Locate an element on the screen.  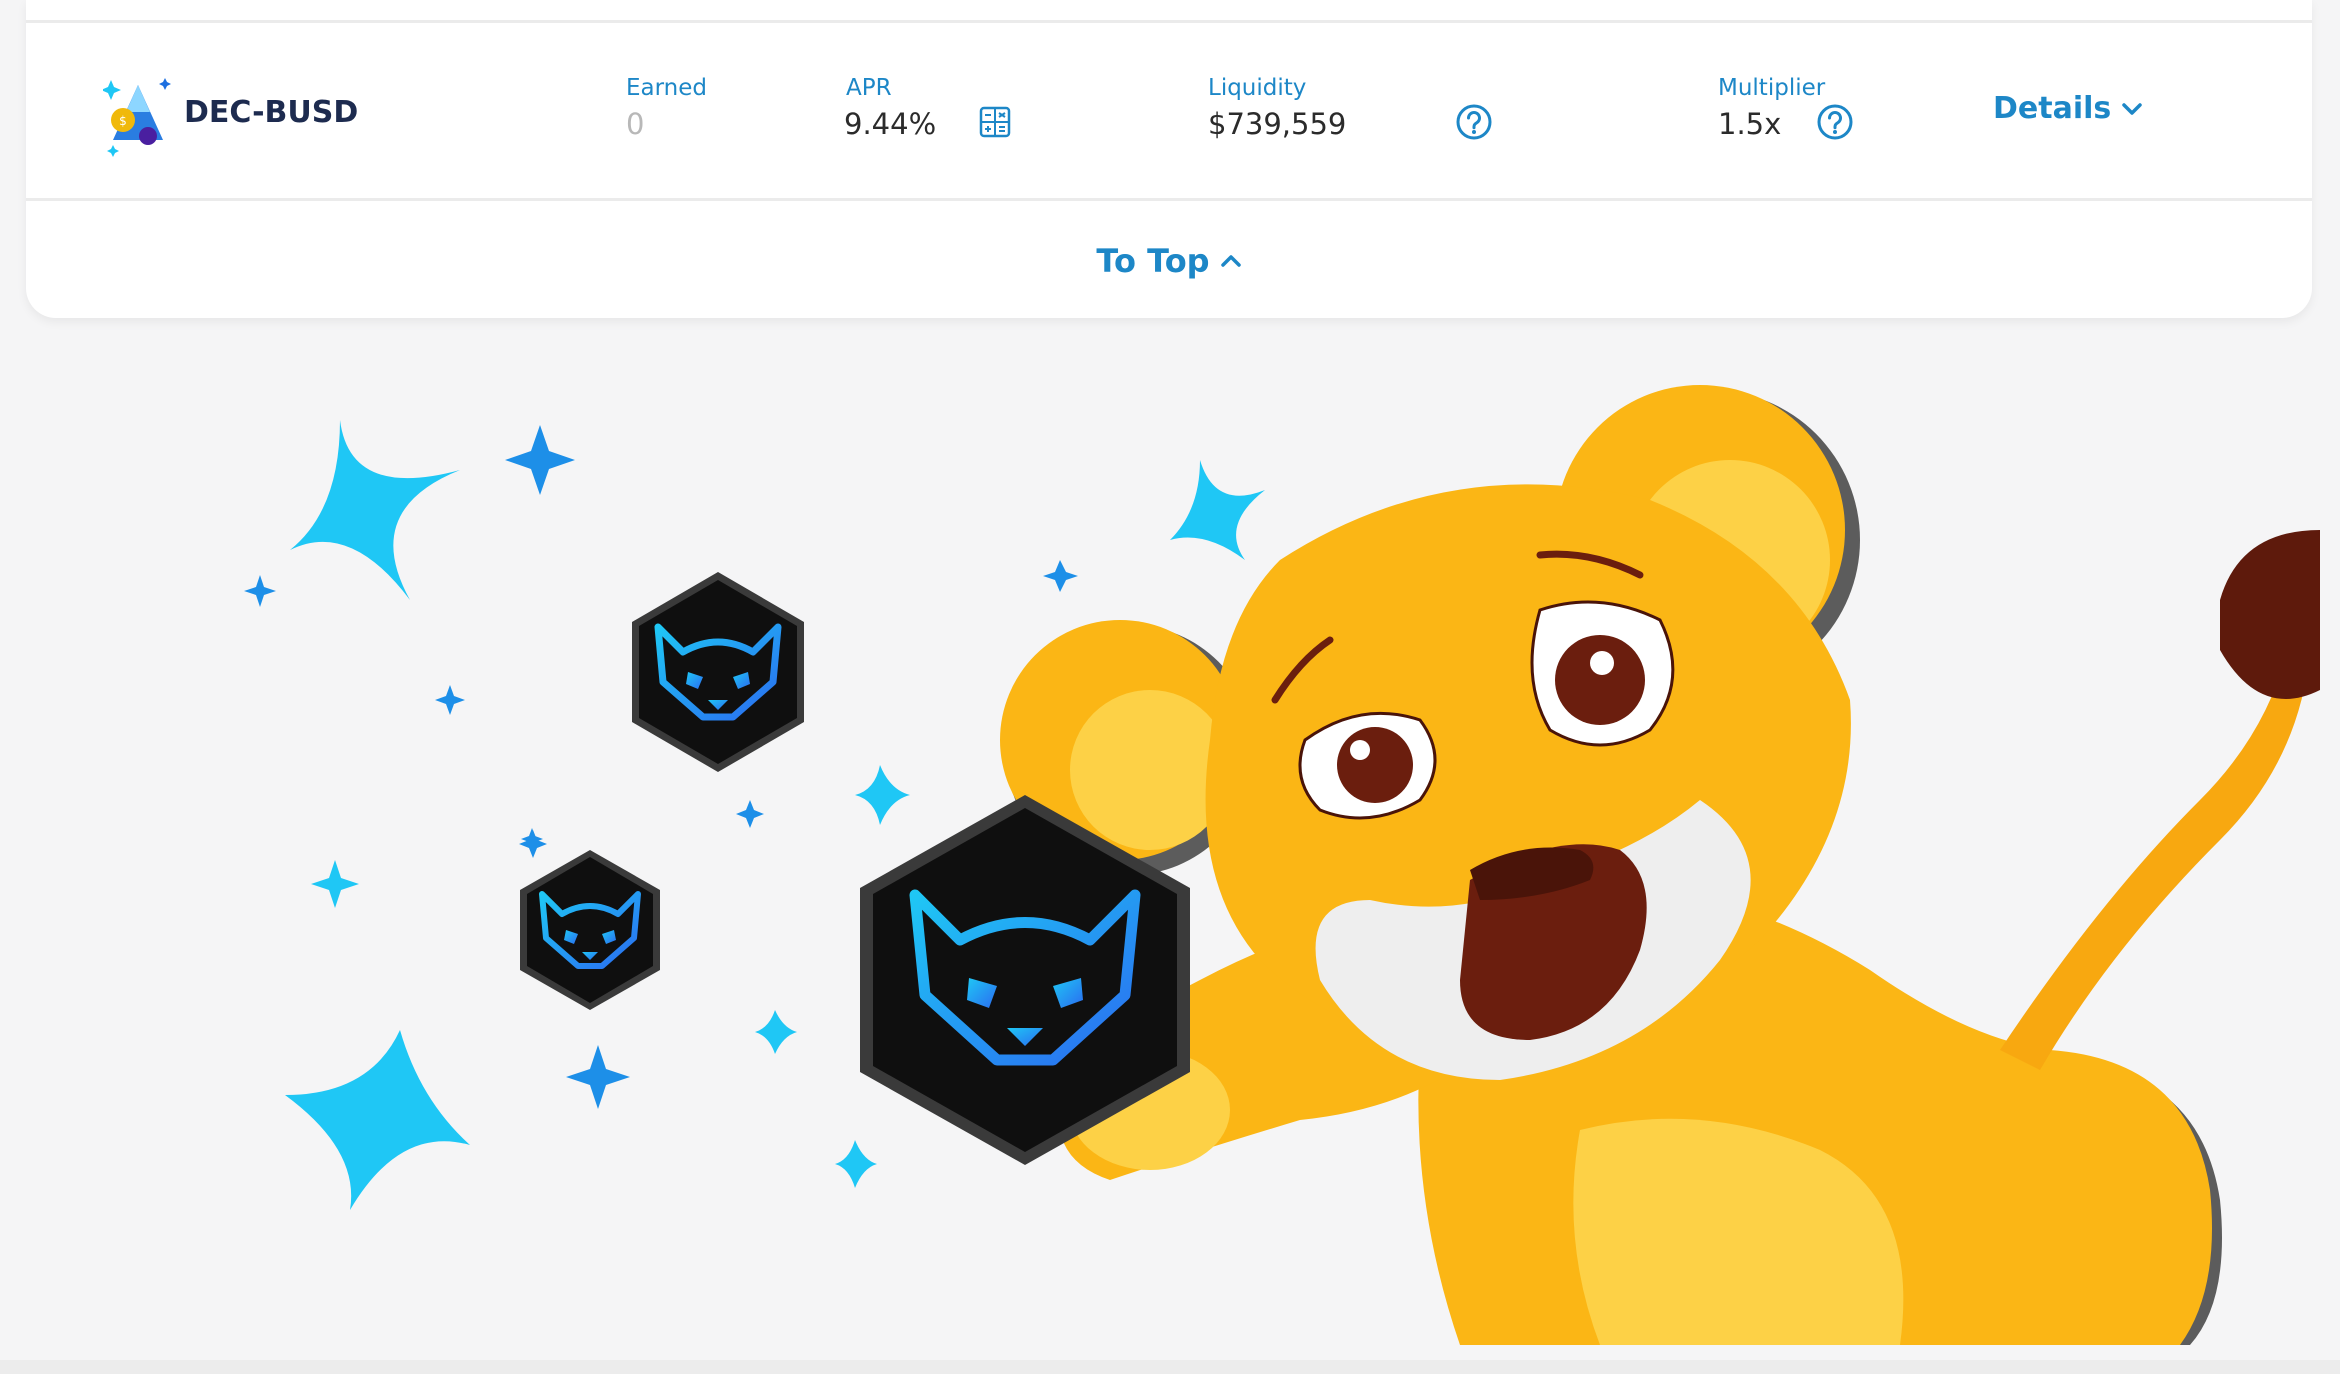
calculator-icon is located at coordinates (995, 122).